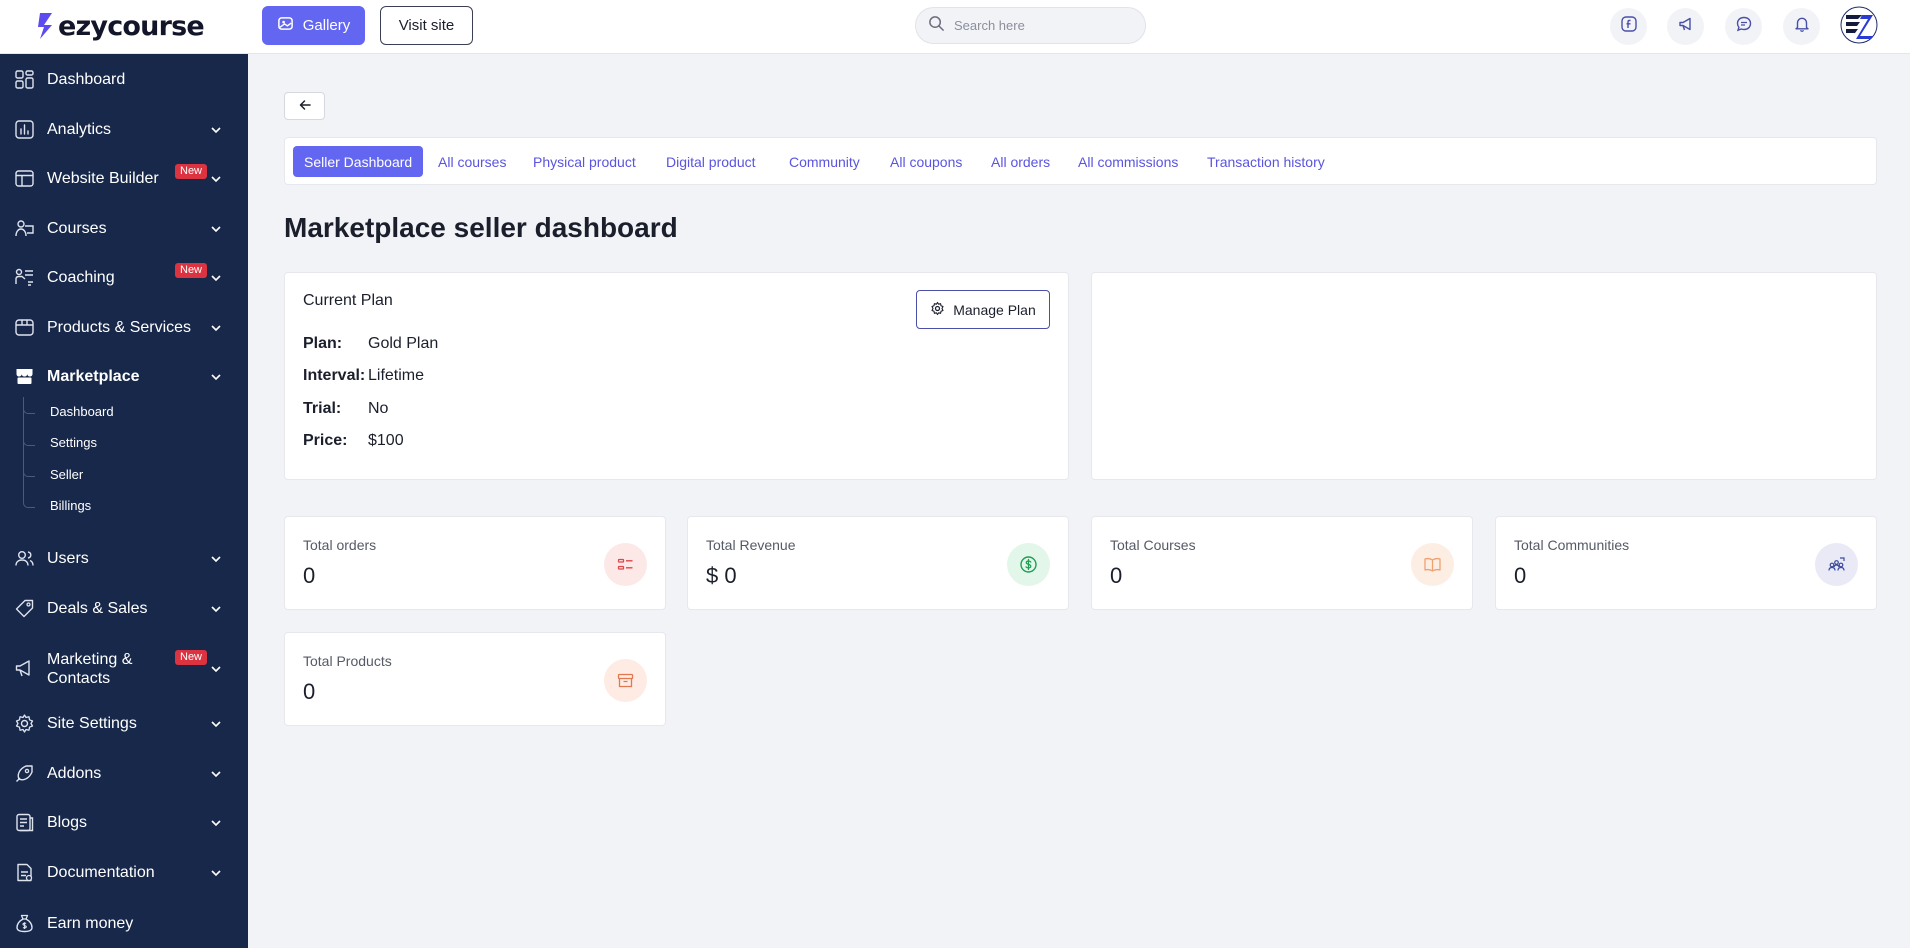 This screenshot has height=948, width=1910. I want to click on bell-icon, so click(1802, 26).